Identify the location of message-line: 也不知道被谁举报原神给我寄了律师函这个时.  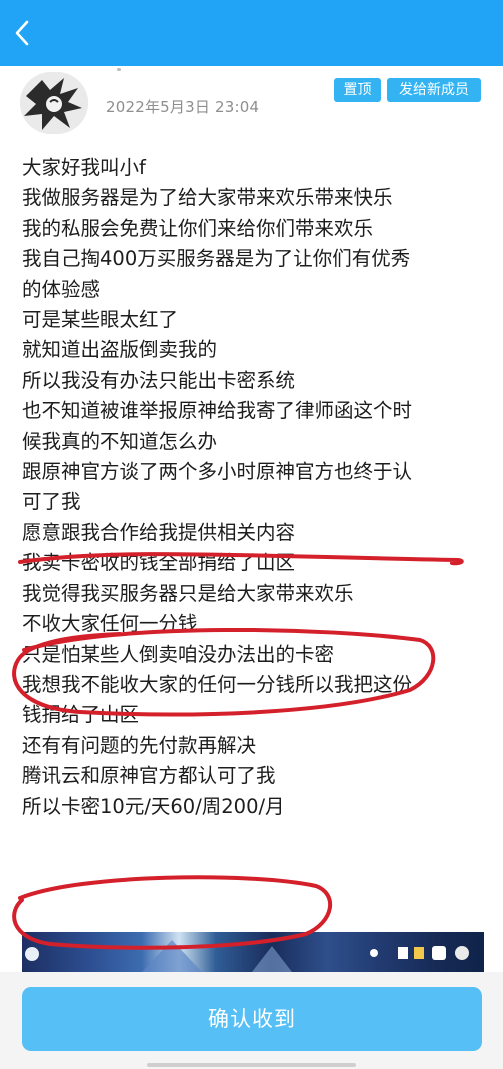
(217, 411).